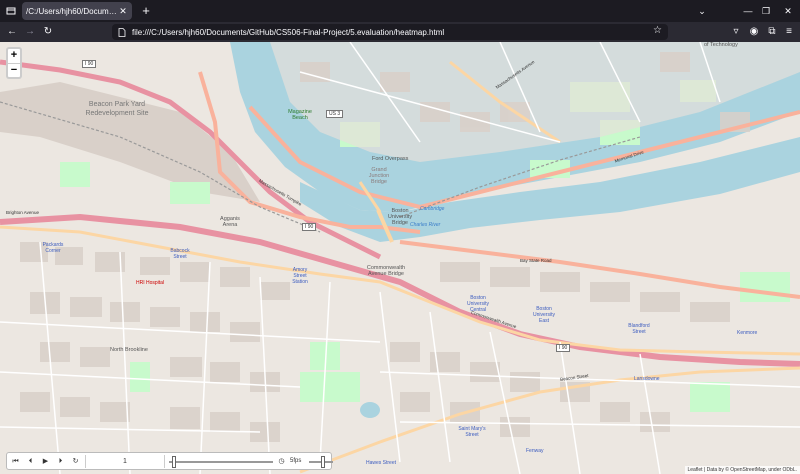 Image resolution: width=800 pixels, height=474 pixels. What do you see at coordinates (75, 461) in the screenshot?
I see `loop-icon: ↻` at bounding box center [75, 461].